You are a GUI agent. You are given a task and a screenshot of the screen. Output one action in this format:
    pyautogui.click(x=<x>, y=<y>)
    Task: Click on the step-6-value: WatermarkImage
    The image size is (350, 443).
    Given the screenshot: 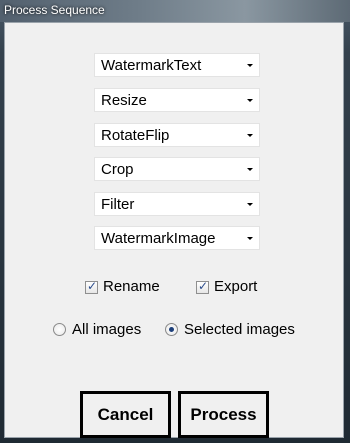 What is the action you would take?
    pyautogui.click(x=158, y=238)
    